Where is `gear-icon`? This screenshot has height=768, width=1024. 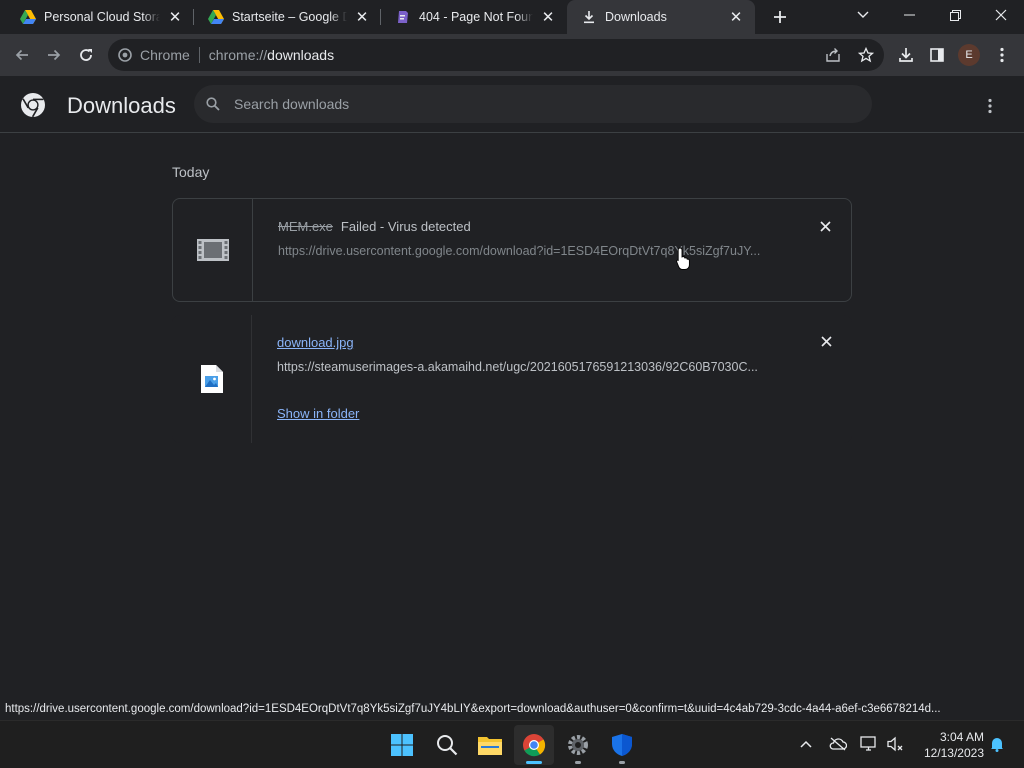
gear-icon is located at coordinates (578, 745).